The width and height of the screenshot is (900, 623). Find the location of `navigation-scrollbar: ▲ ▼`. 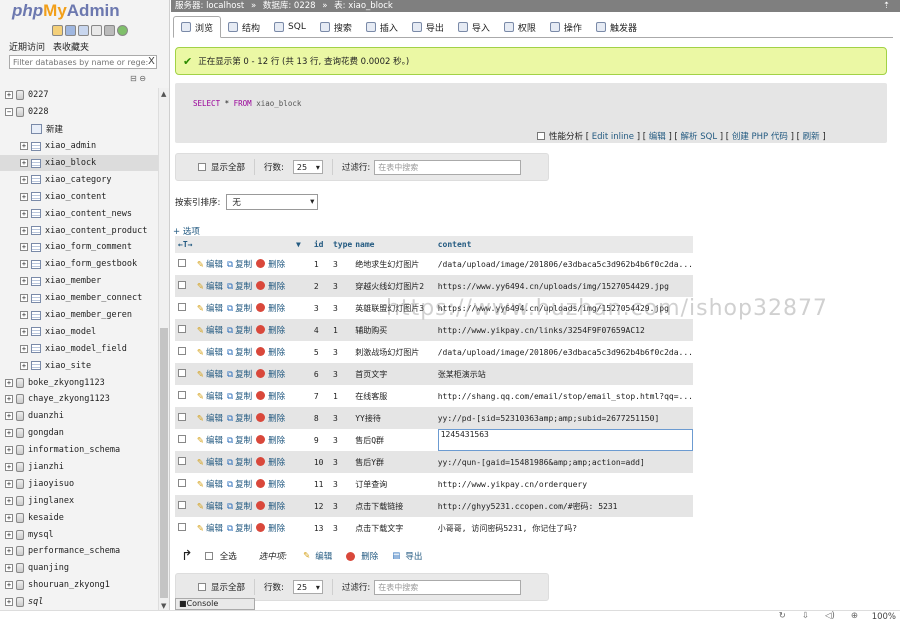

navigation-scrollbar: ▲ ▼ is located at coordinates (163, 349).